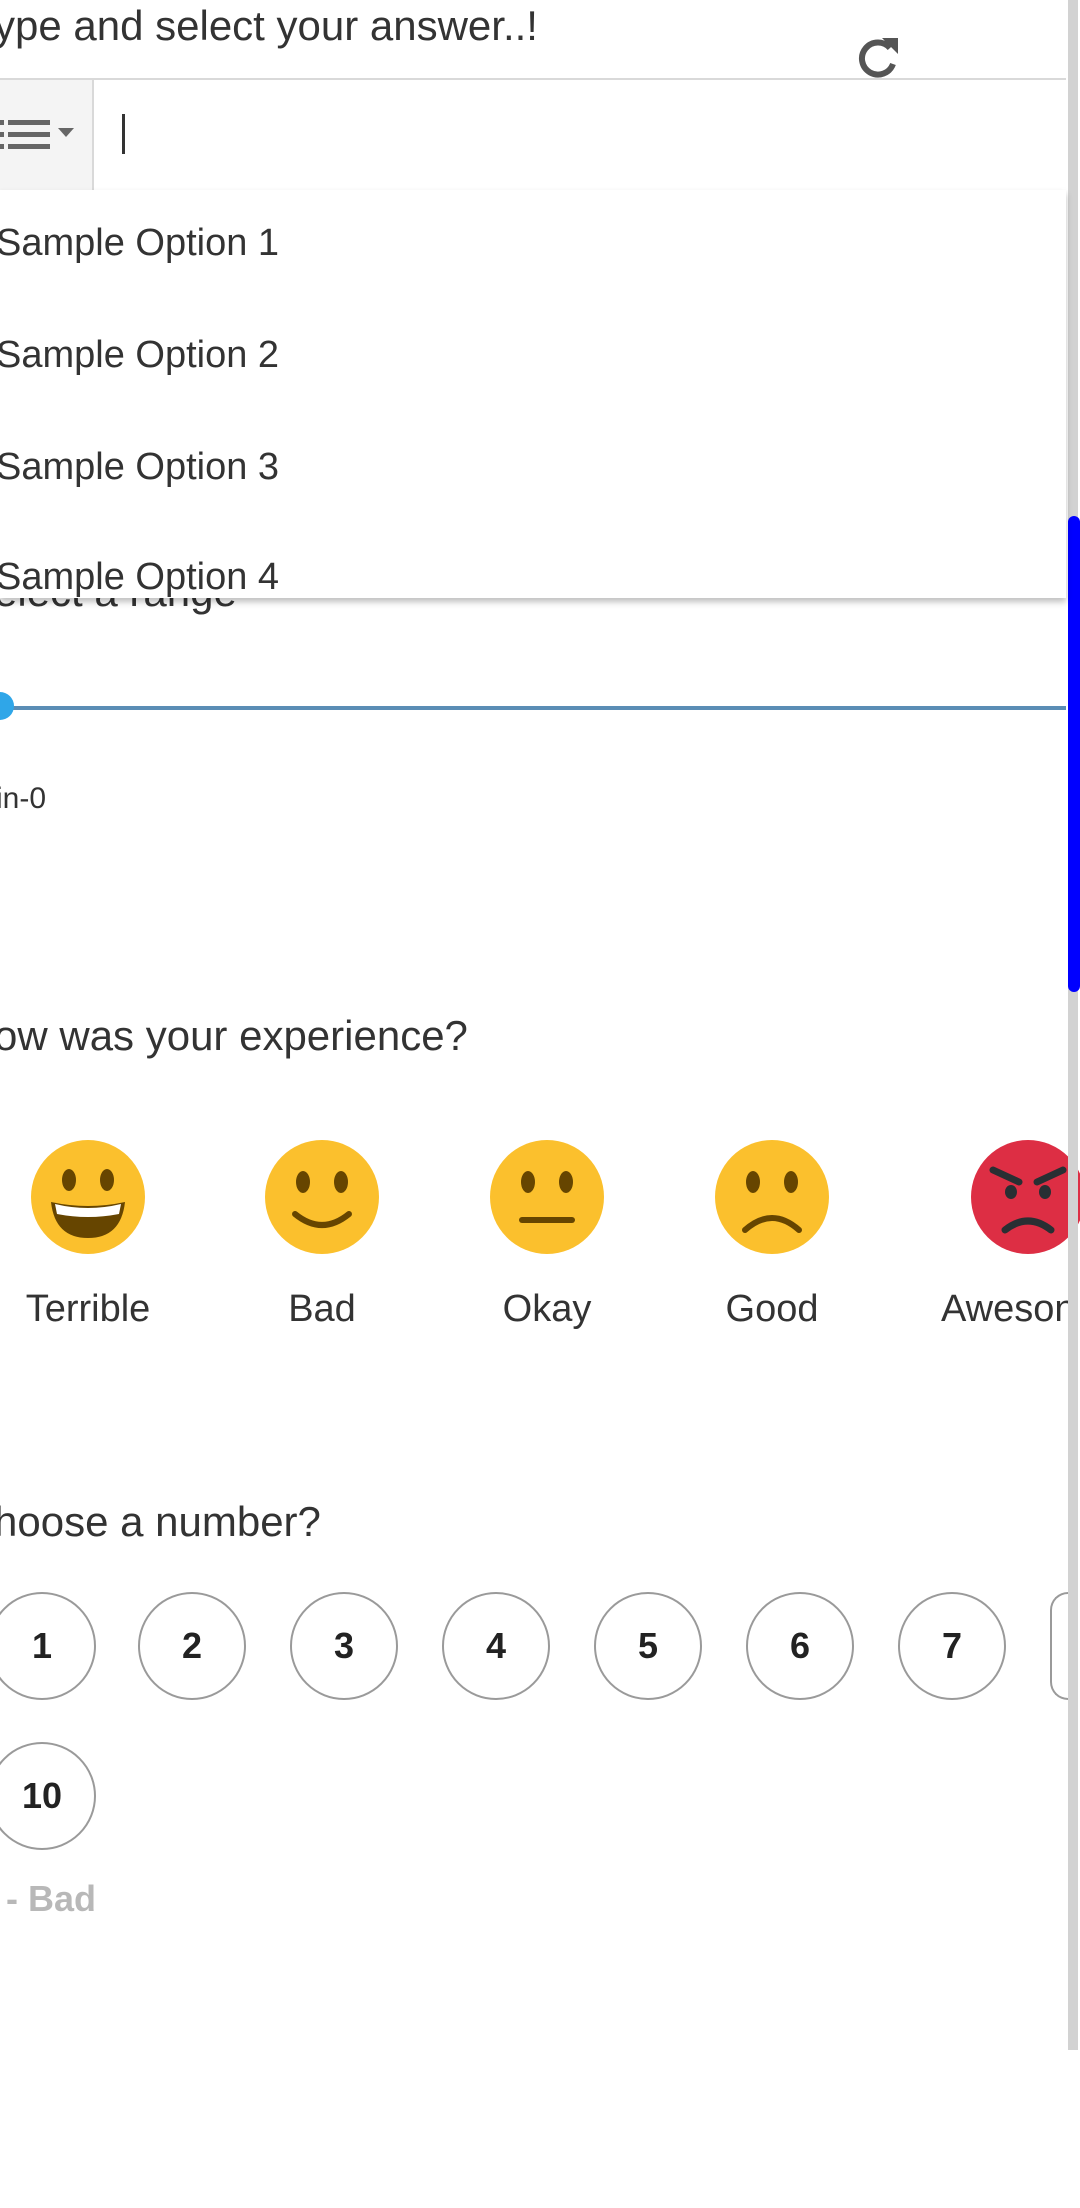  I want to click on number-option-2: 2, so click(192, 1646).